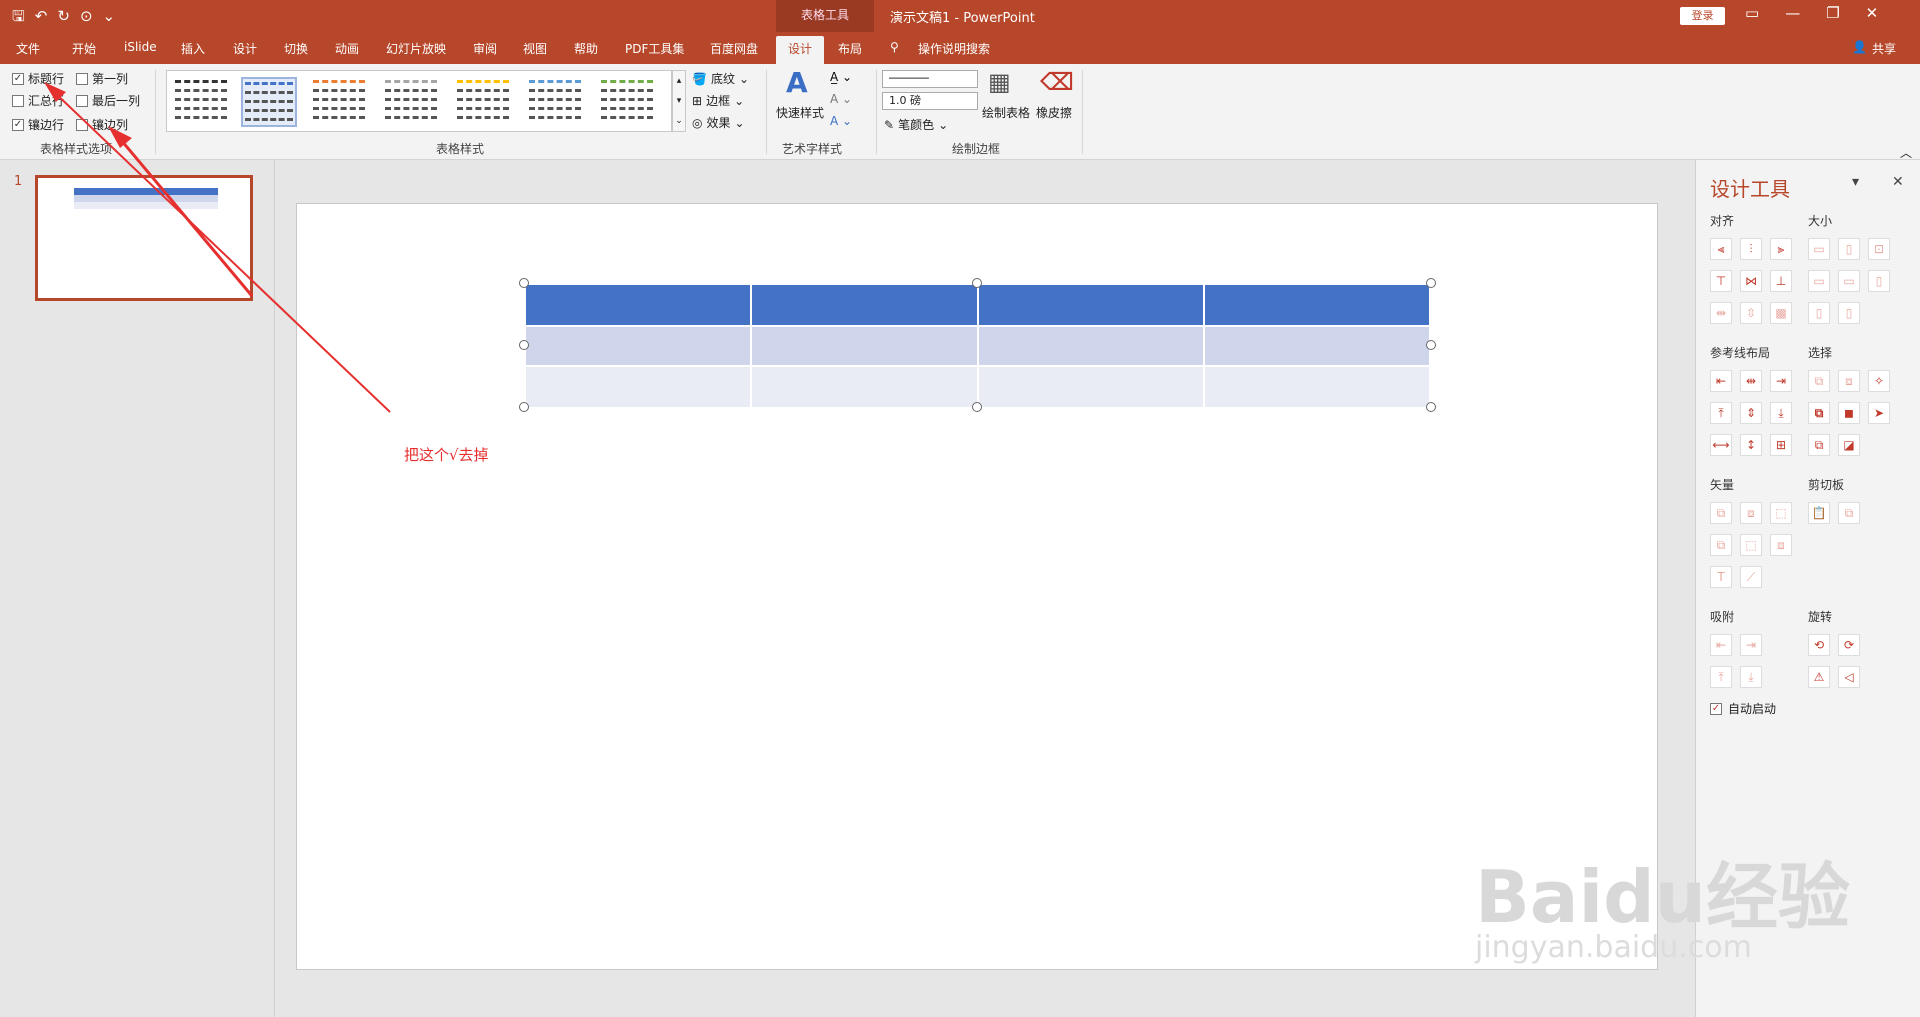 The image size is (1920, 1017). Describe the element at coordinates (38, 124) in the screenshot. I see `banded-rows-checkbox: ✓ 镶边行` at that location.